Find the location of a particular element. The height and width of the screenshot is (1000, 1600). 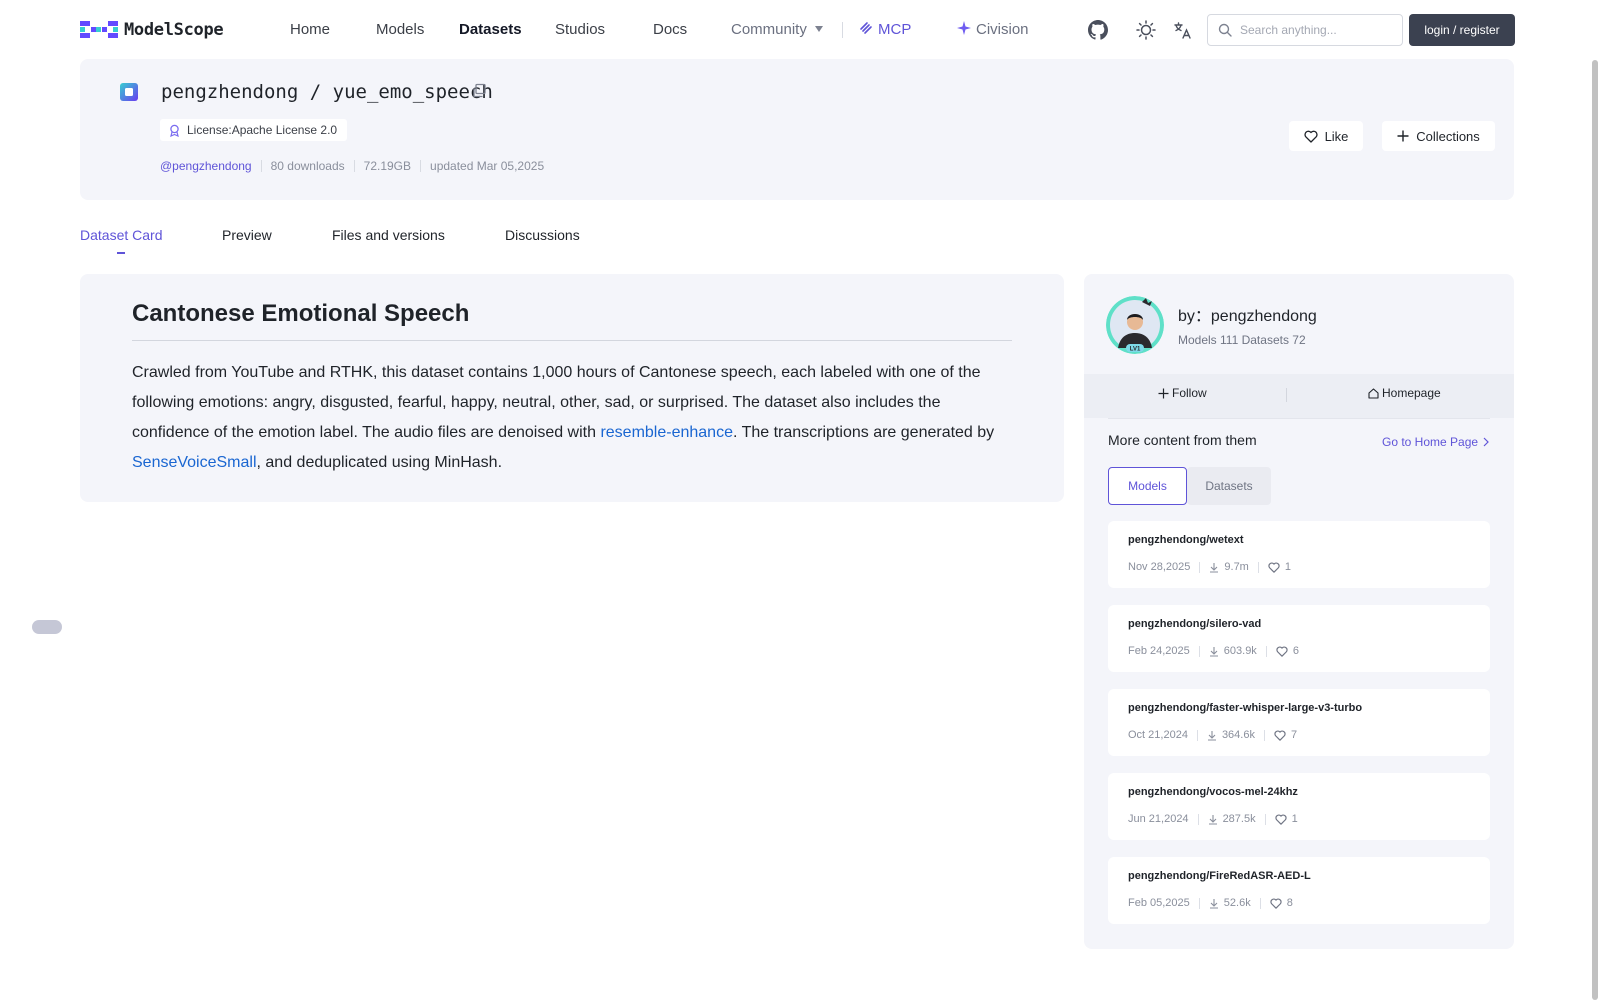

tab-dataset-card: Dataset Card is located at coordinates (121, 235).